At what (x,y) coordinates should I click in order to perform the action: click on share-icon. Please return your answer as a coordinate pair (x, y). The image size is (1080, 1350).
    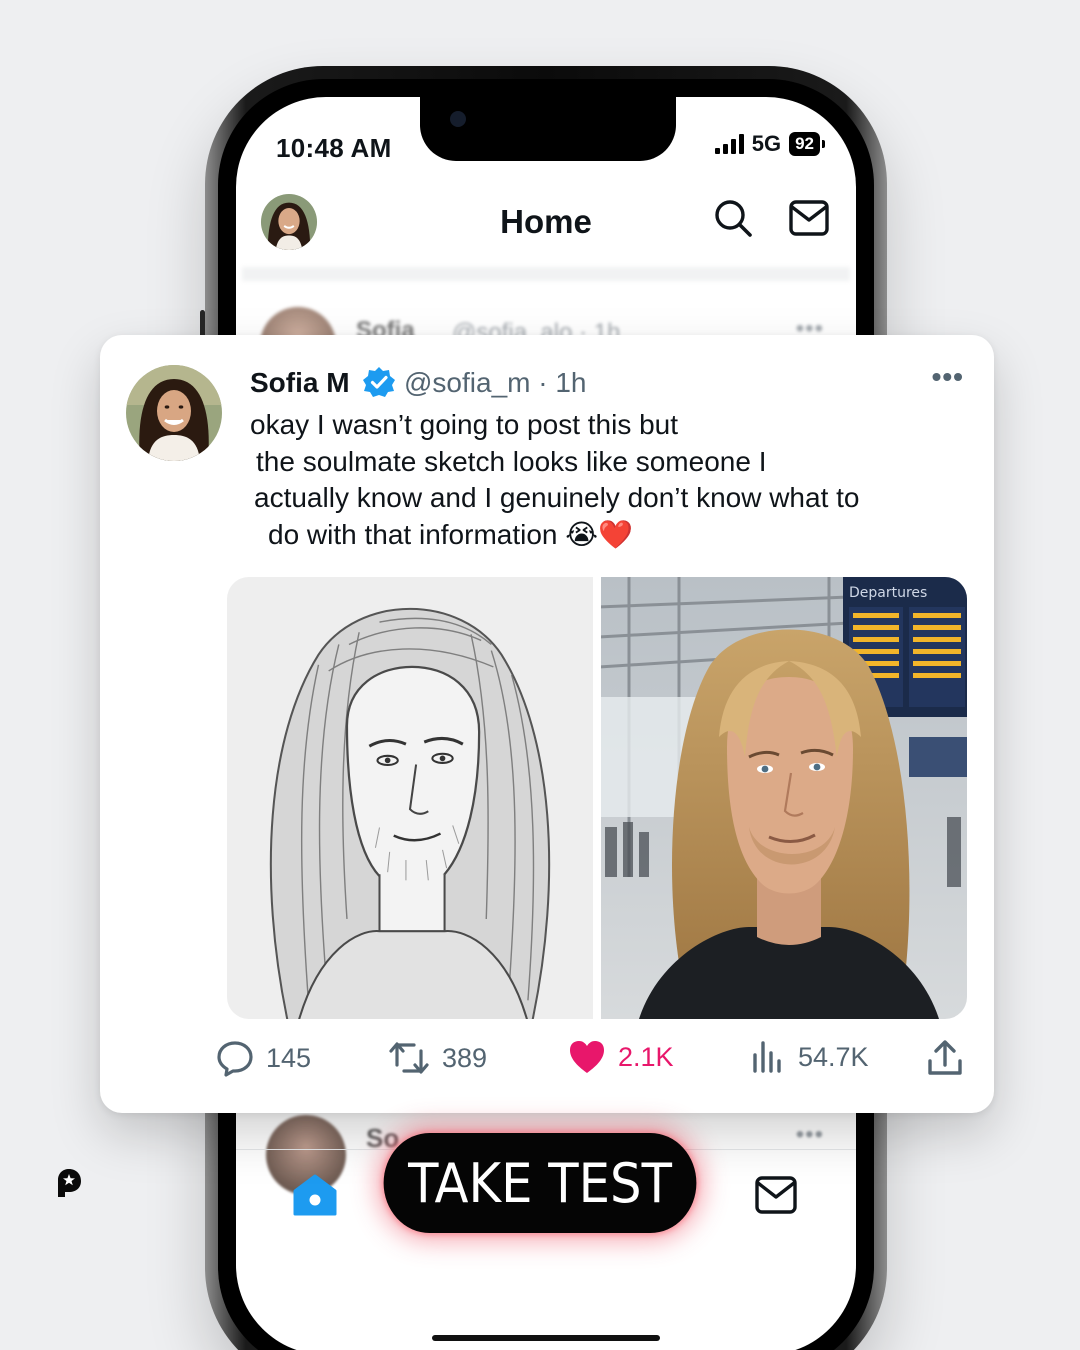
    Looking at the image, I should click on (945, 1057).